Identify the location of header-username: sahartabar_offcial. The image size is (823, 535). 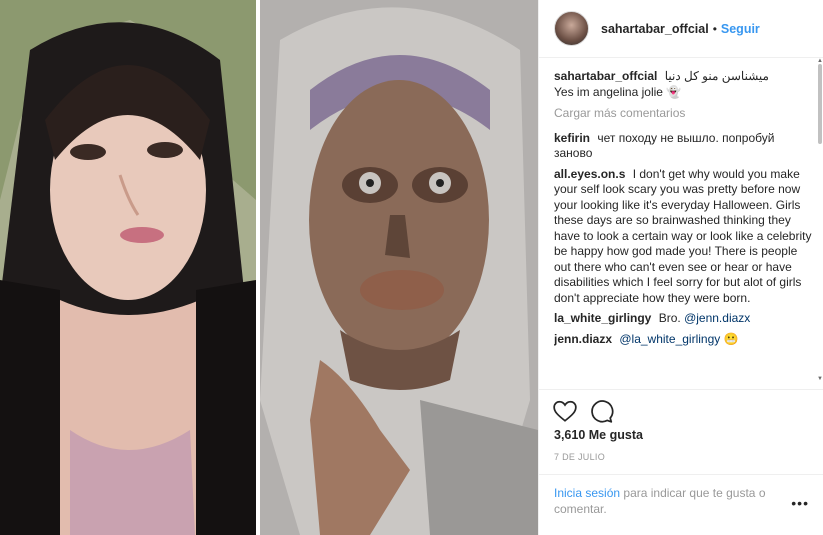
(655, 29).